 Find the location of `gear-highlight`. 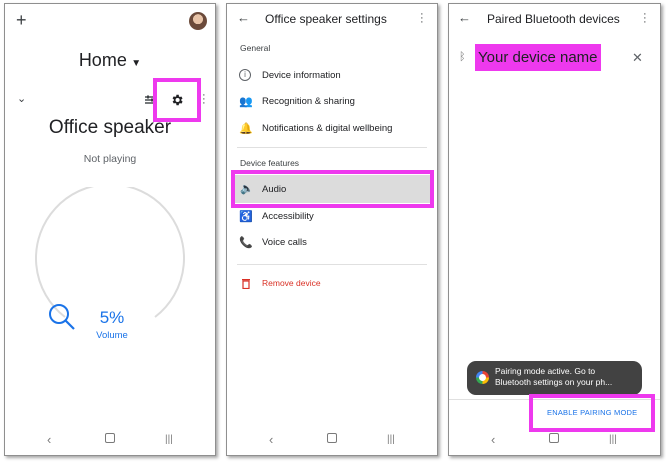

gear-highlight is located at coordinates (177, 100).